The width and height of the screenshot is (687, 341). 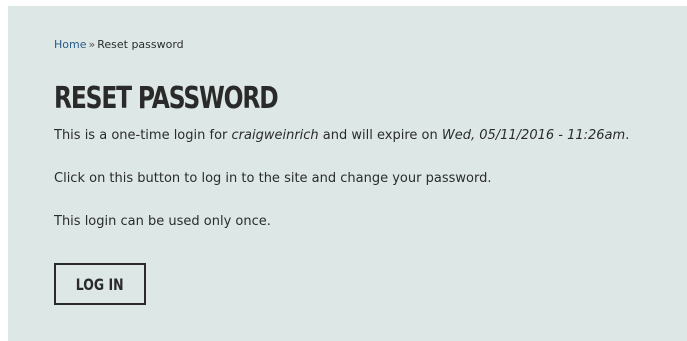 I want to click on expiry-date: Wed, 05/11/2016 - 11:26am, so click(x=533, y=135).